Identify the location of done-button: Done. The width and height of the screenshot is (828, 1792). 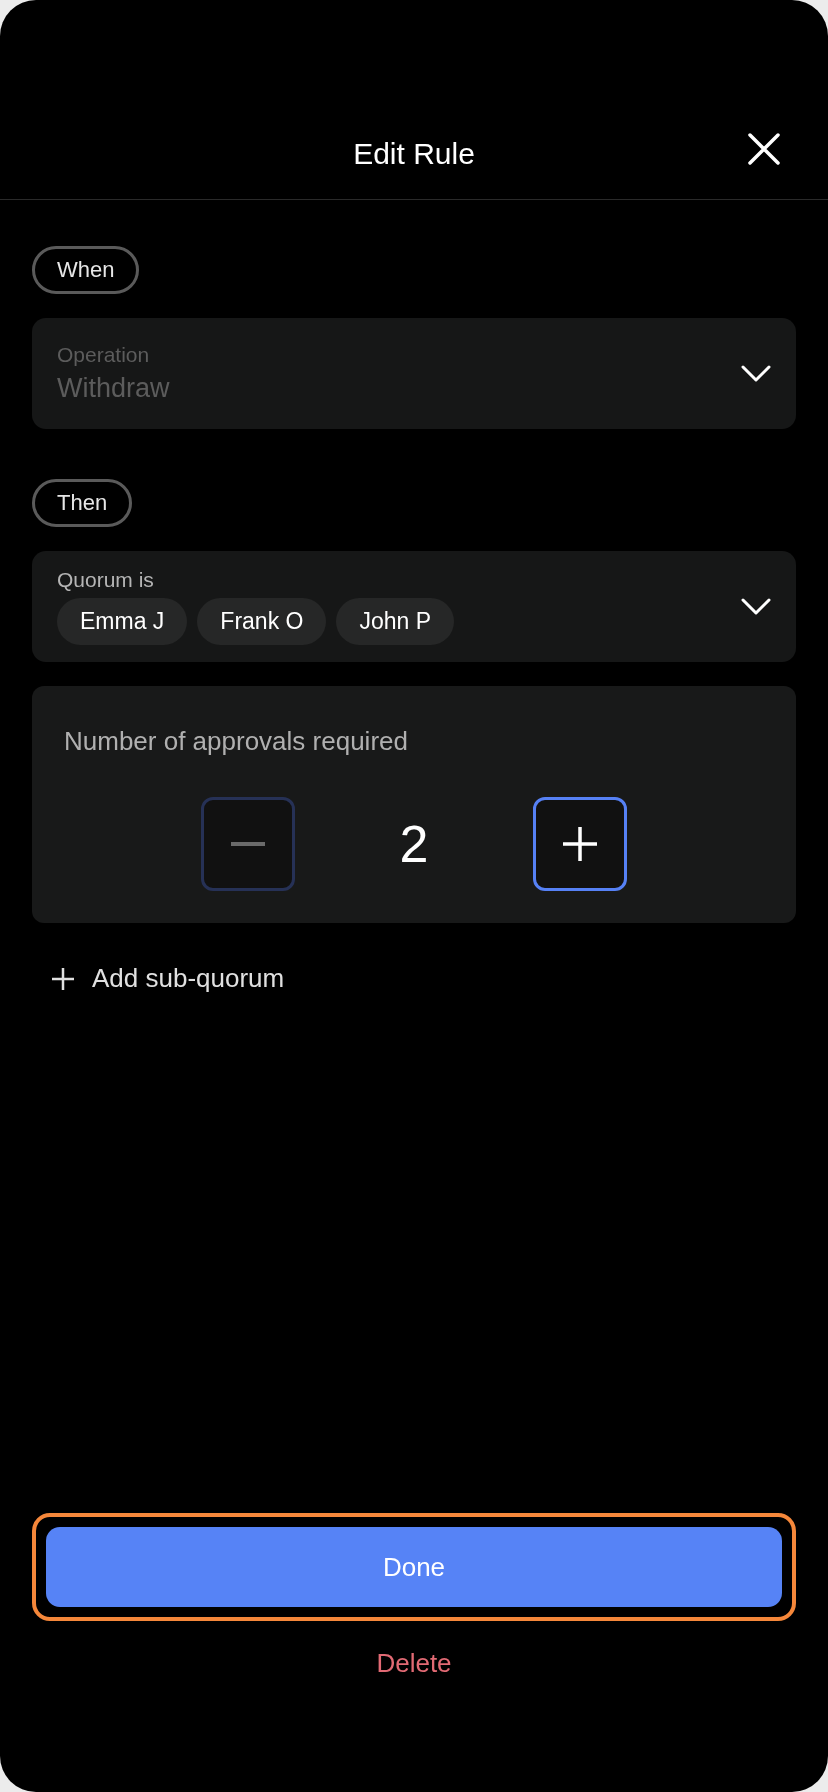
(414, 1567).